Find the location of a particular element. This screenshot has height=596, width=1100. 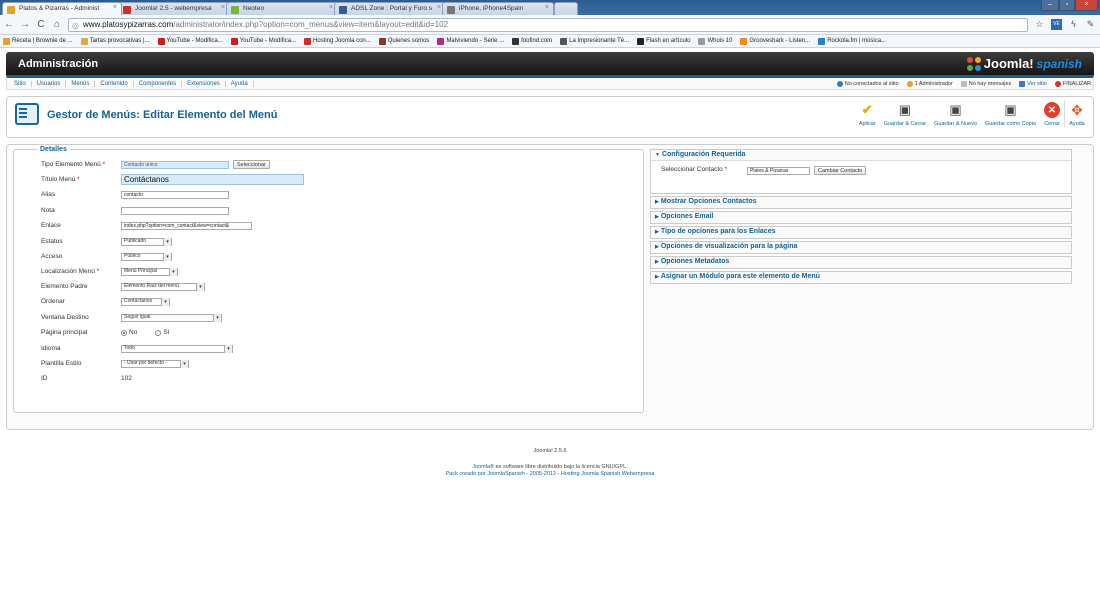

change-contact-button: Cambiar Contacto is located at coordinates (840, 170).